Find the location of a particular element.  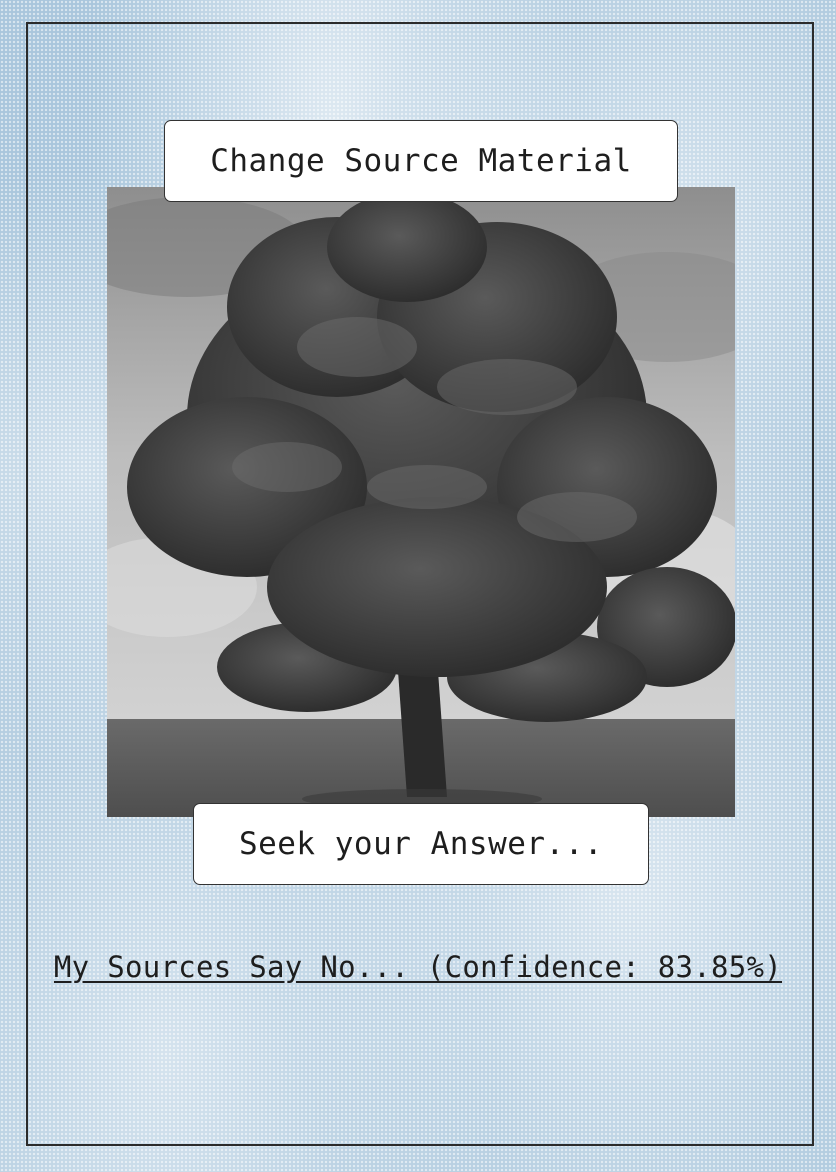

change-source-button: Change Source Material is located at coordinates (421, 161).